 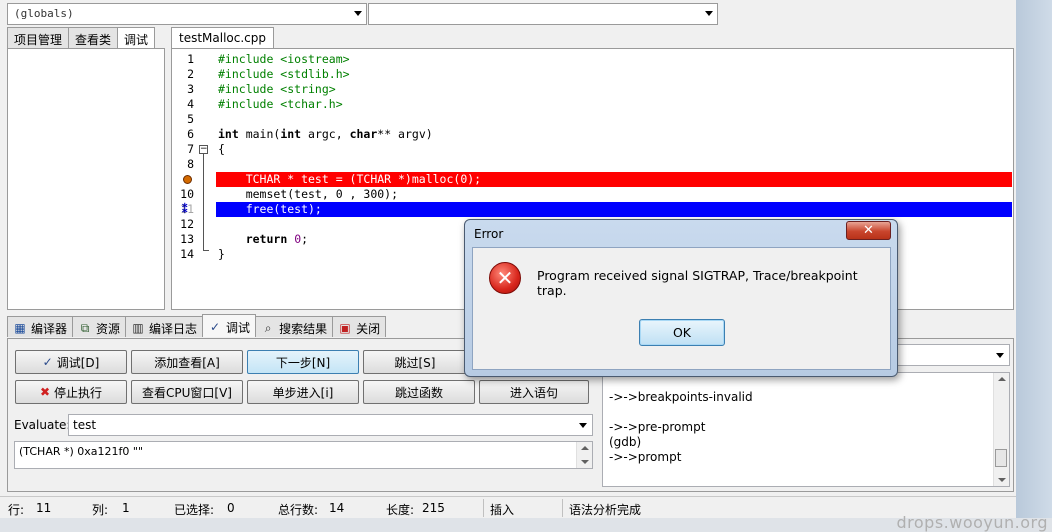 I want to click on next-step-button-label: 下一步[N], so click(x=303, y=362).